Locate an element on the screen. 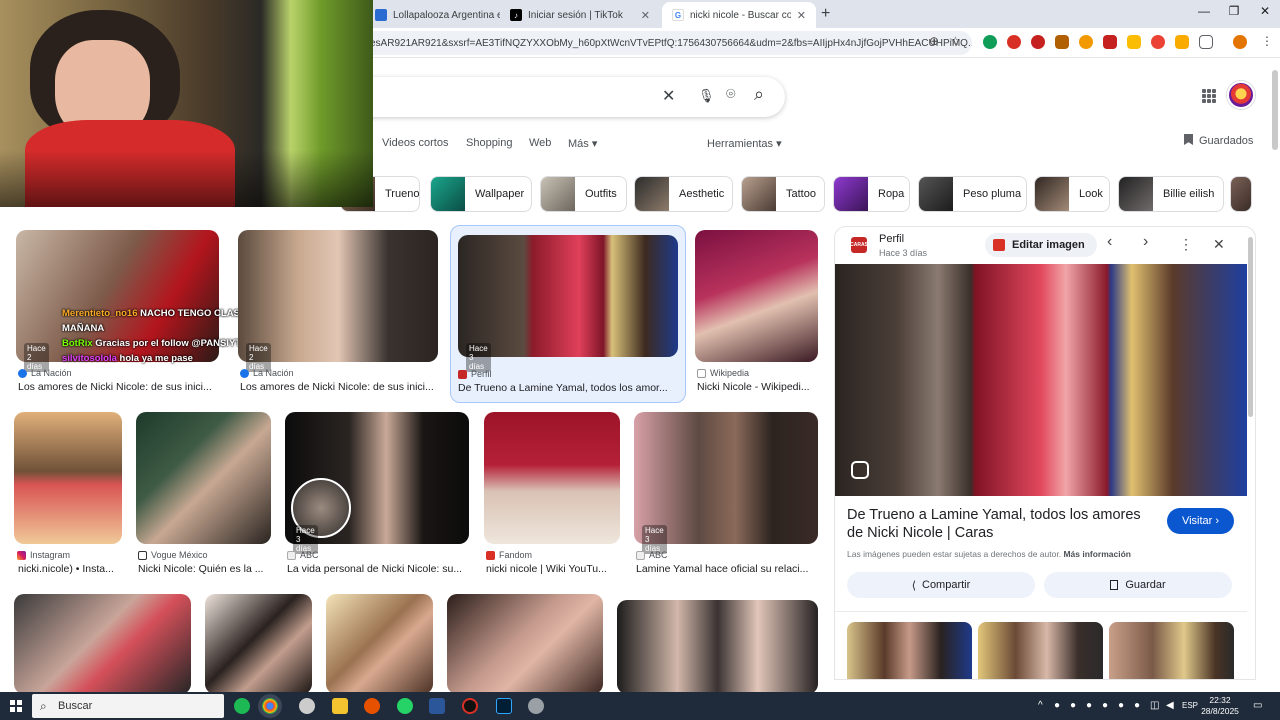  word-icon is located at coordinates (437, 706).